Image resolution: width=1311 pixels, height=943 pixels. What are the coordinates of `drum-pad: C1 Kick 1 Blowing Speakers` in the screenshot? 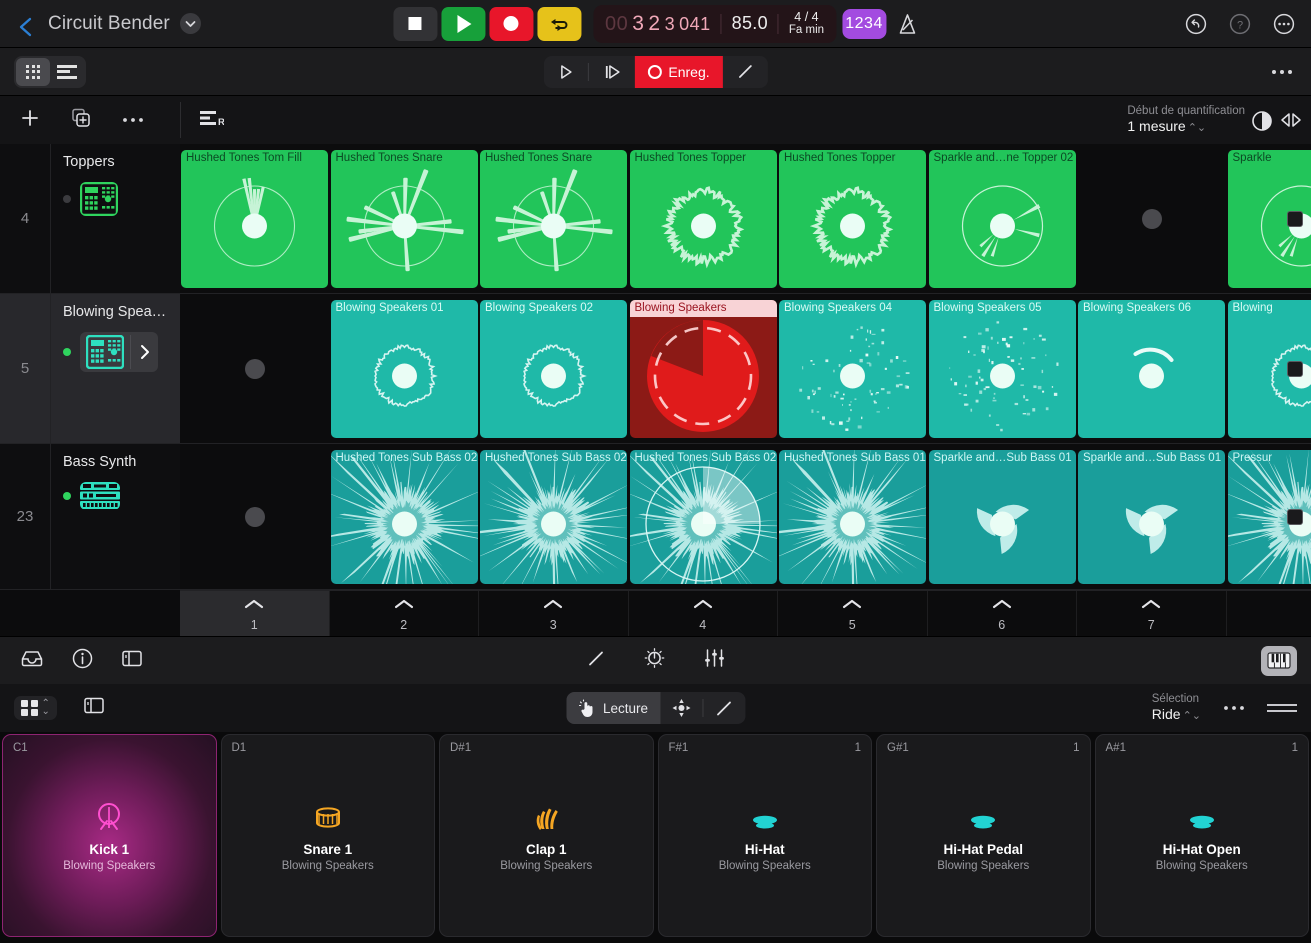 It's located at (109, 835).